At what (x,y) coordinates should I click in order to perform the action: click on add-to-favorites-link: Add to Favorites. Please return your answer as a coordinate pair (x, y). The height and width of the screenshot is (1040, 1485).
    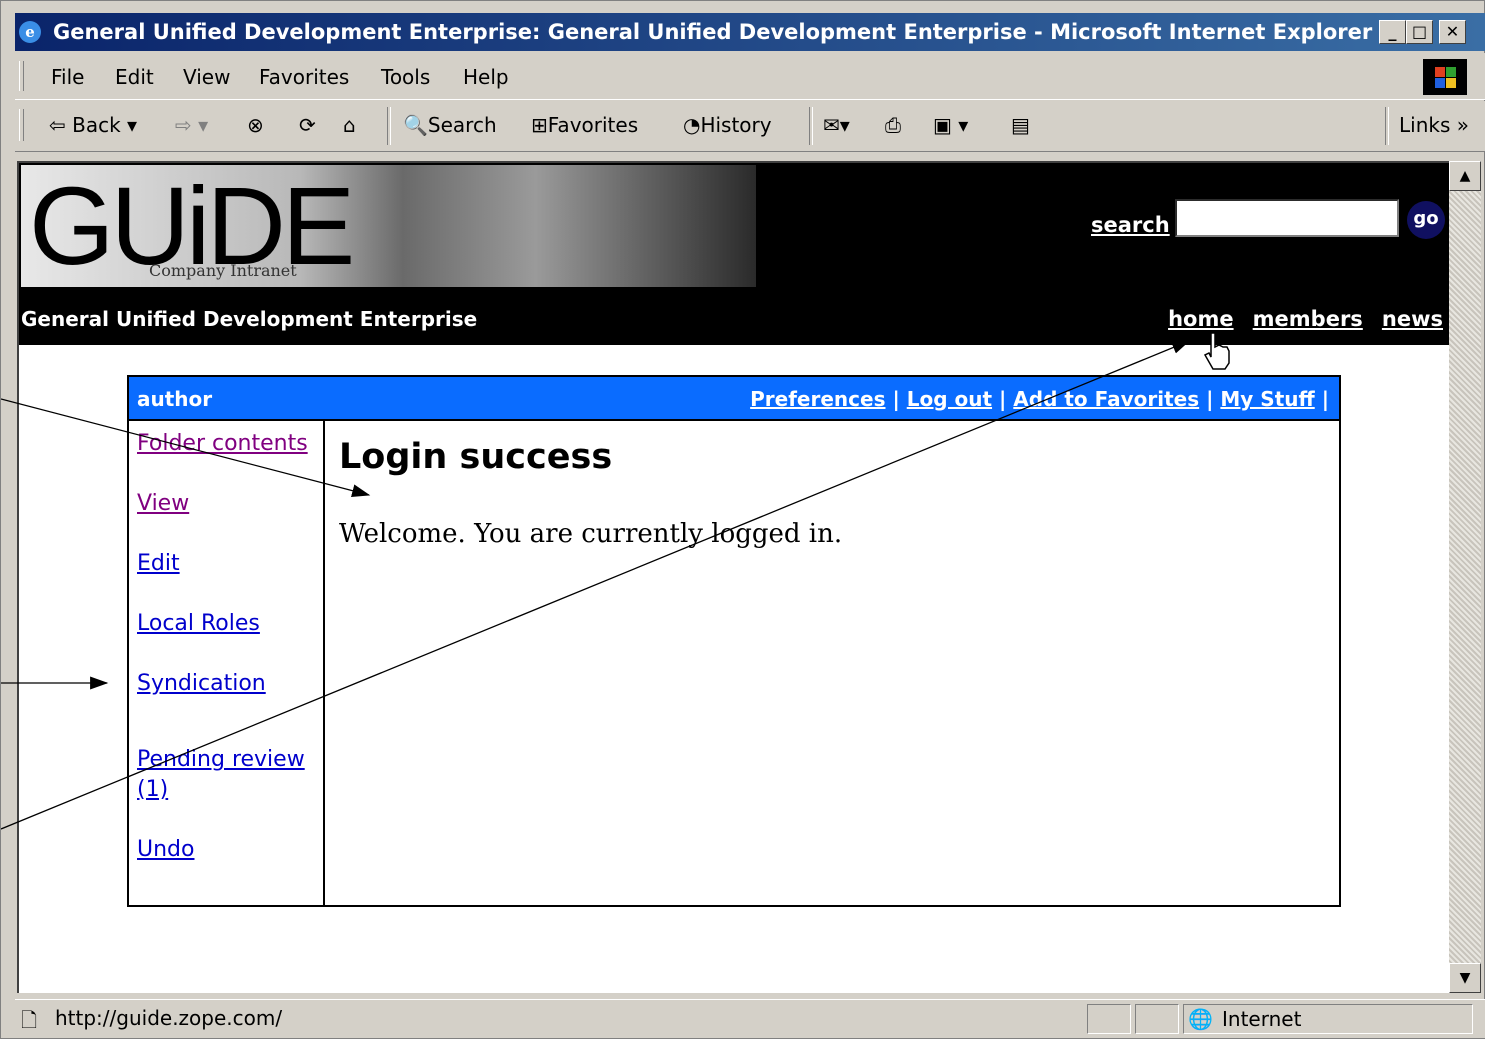
    Looking at the image, I should click on (1106, 399).